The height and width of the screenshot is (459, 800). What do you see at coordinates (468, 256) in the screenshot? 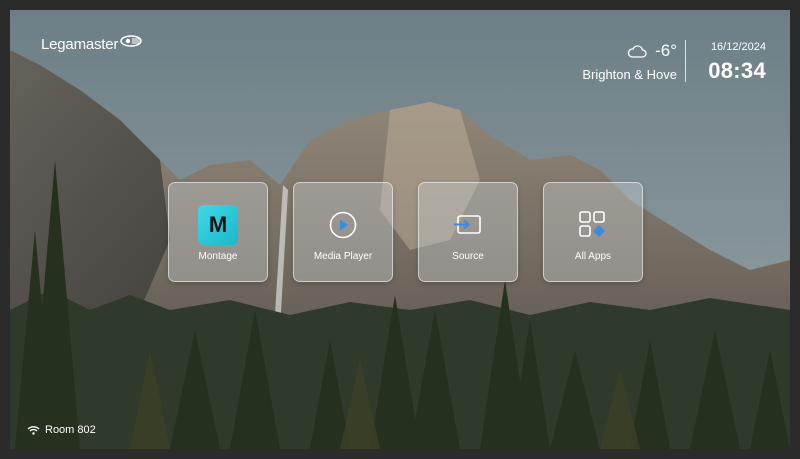
I see `app-label-source: Source` at bounding box center [468, 256].